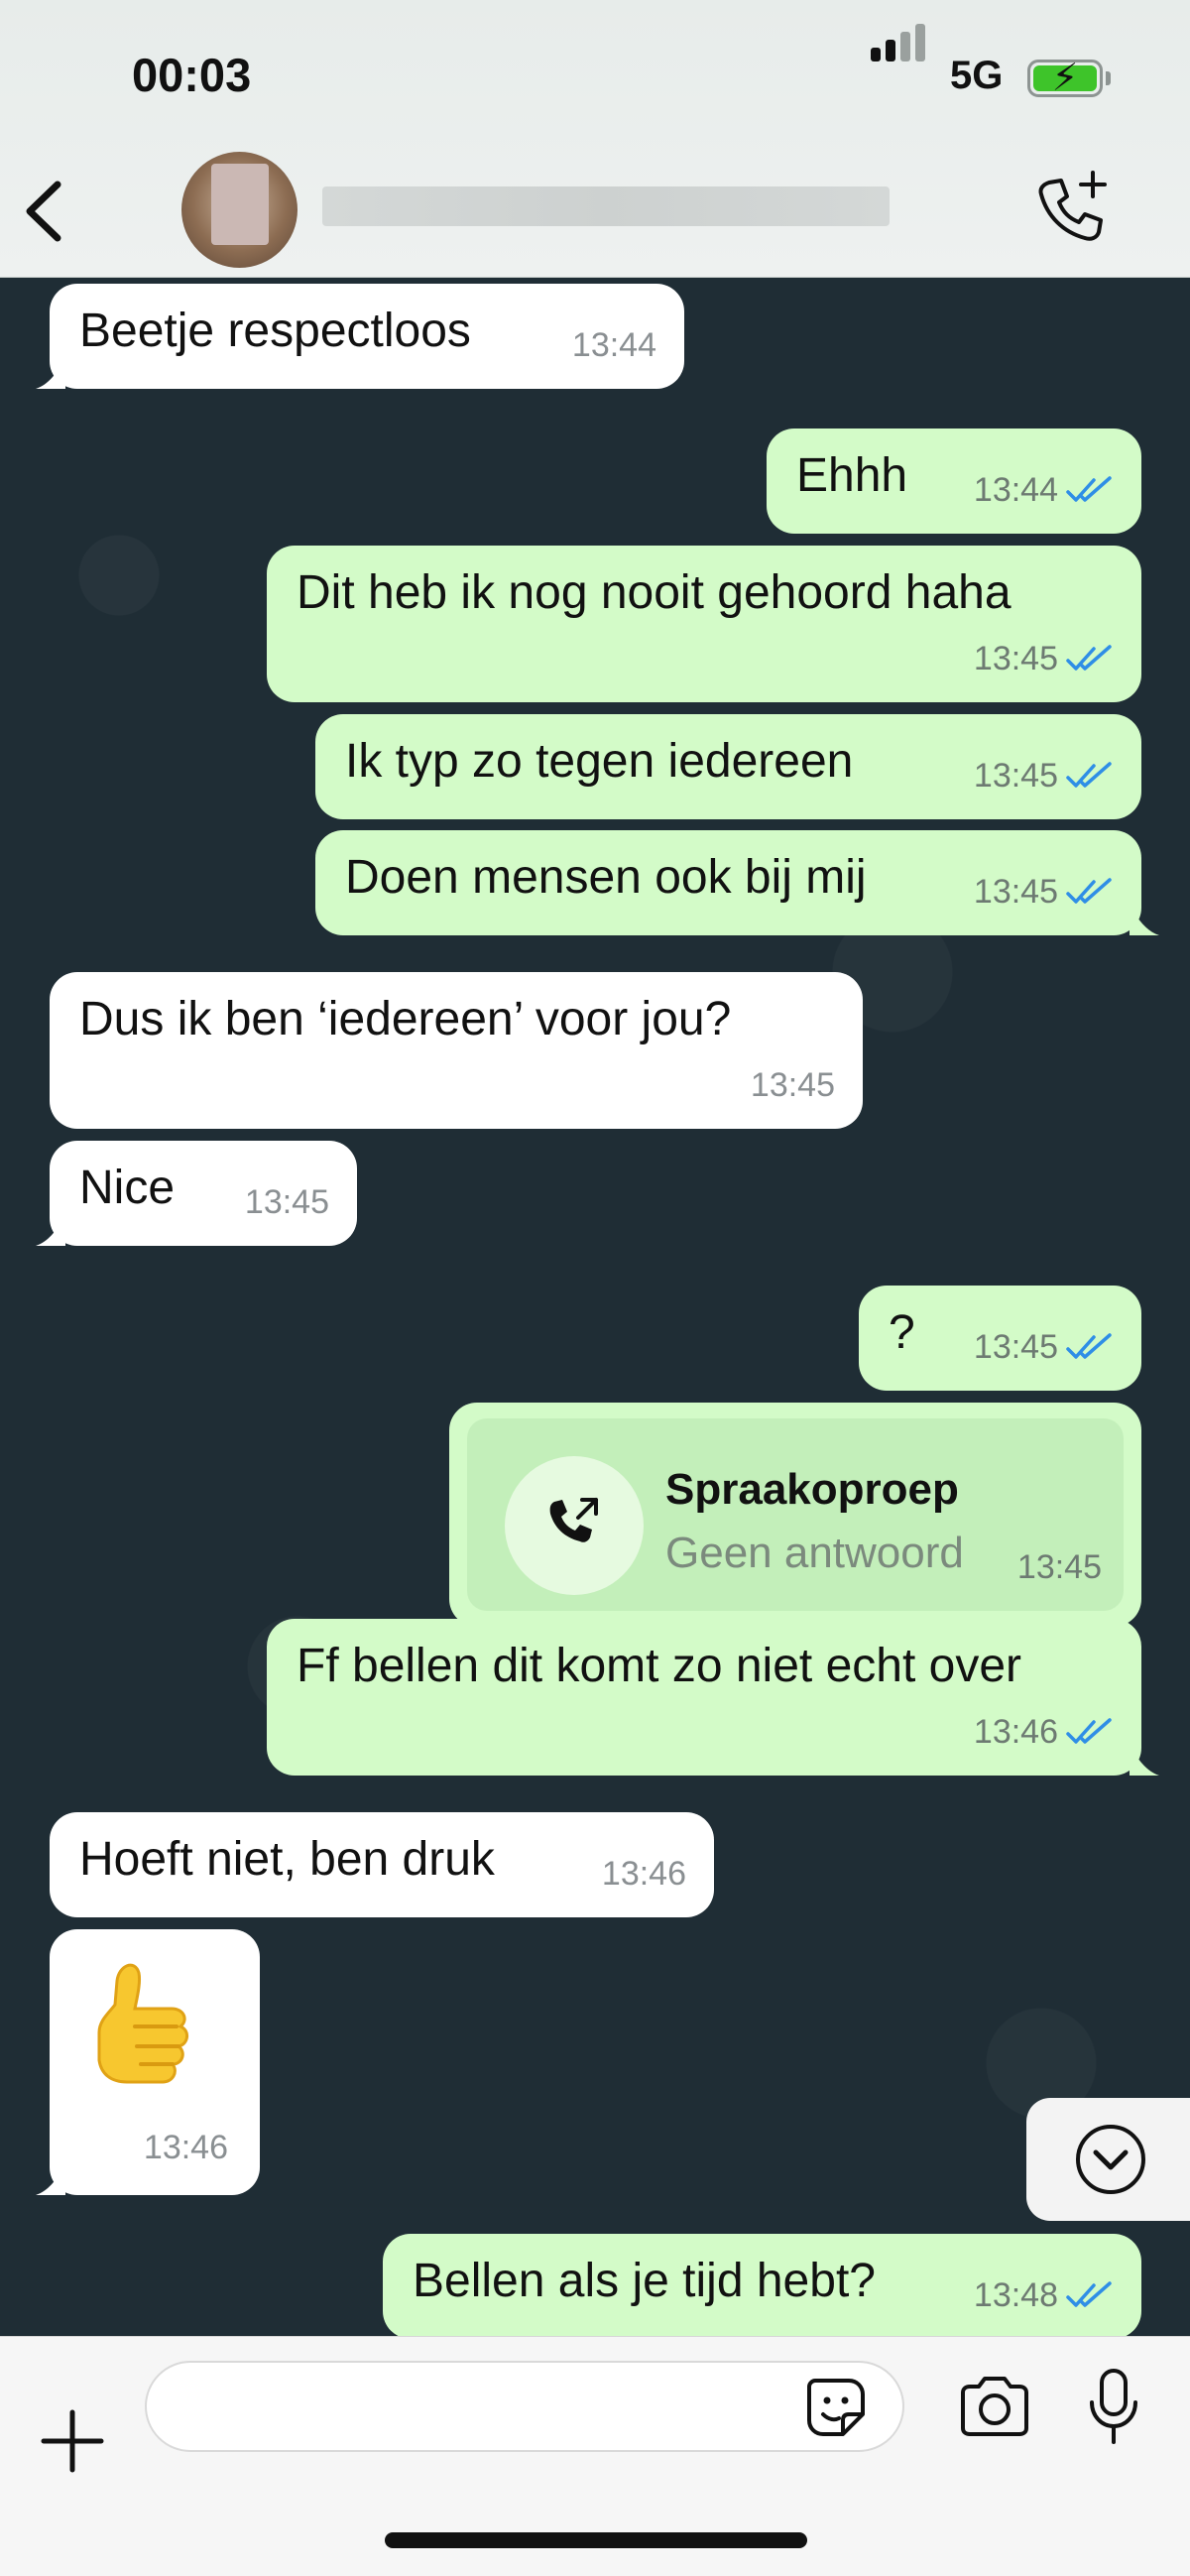  Describe the element at coordinates (275, 331) in the screenshot. I see `message-text: Beetje respectloos` at that location.